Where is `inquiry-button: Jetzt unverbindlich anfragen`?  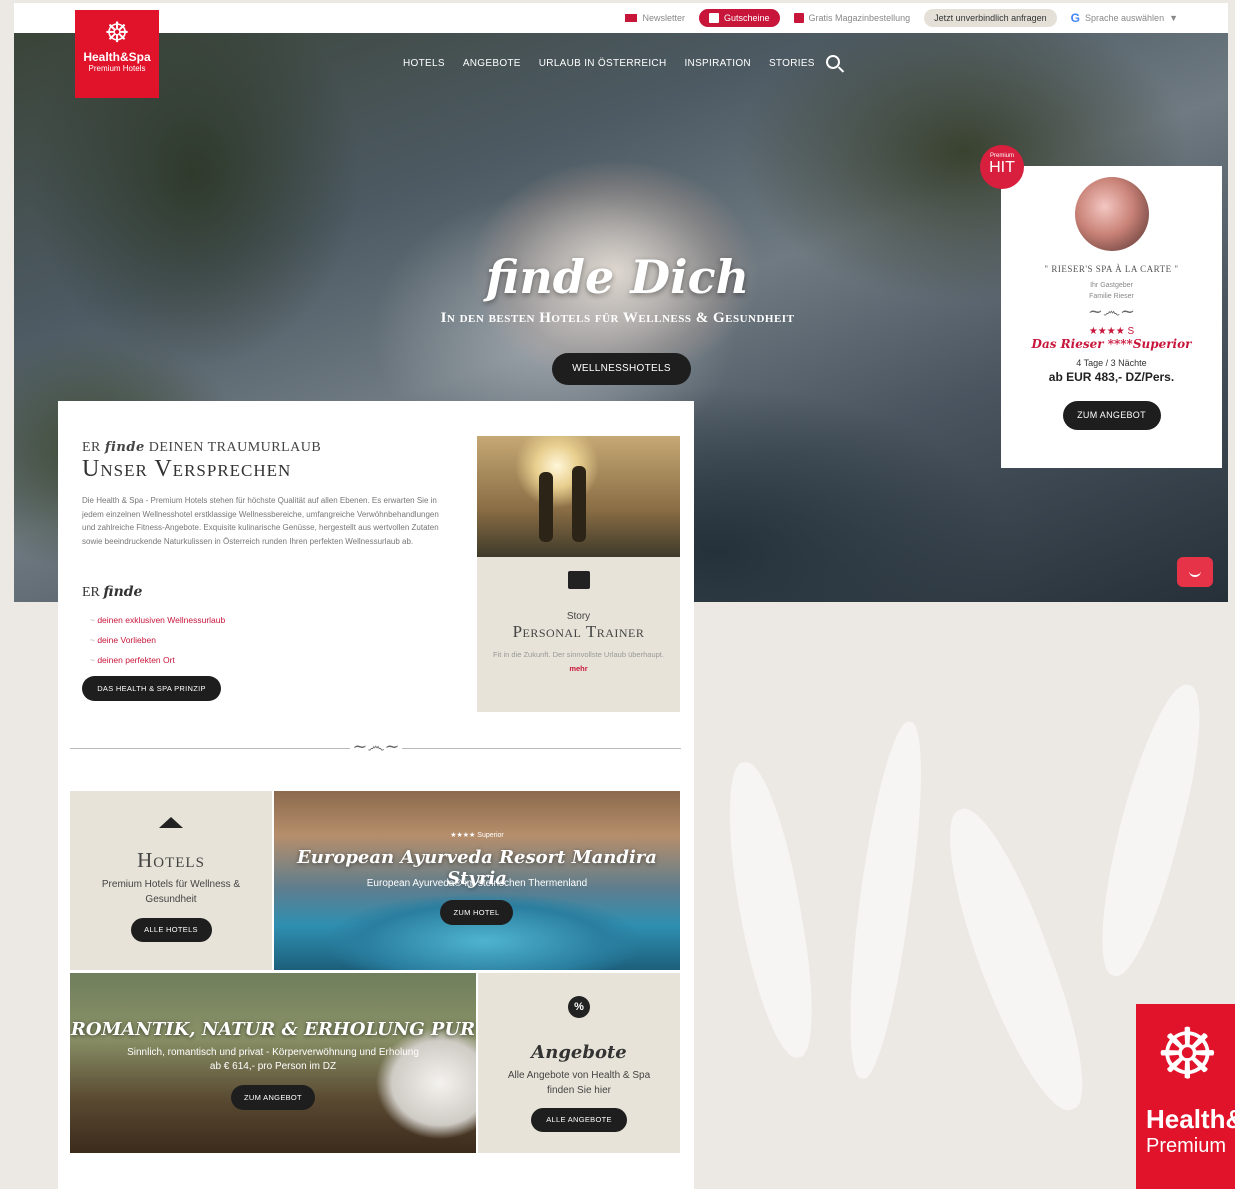
inquiry-button: Jetzt unverbindlich anfragen is located at coordinates (990, 18).